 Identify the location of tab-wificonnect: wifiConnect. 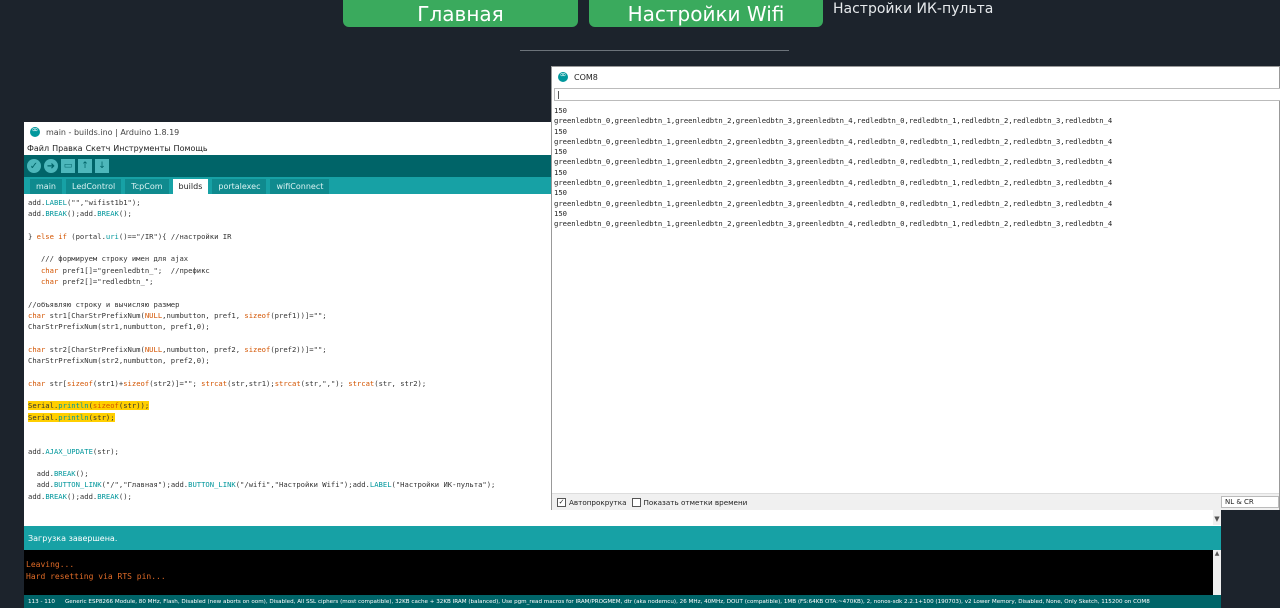
(300, 186).